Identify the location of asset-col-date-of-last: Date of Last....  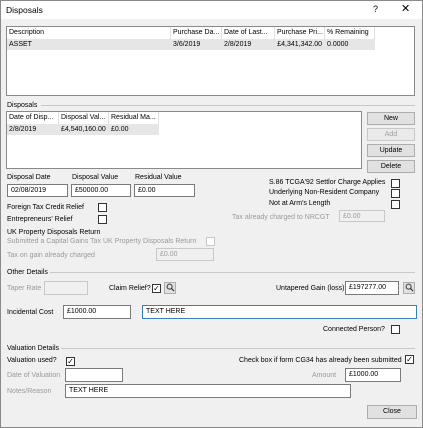
(248, 33).